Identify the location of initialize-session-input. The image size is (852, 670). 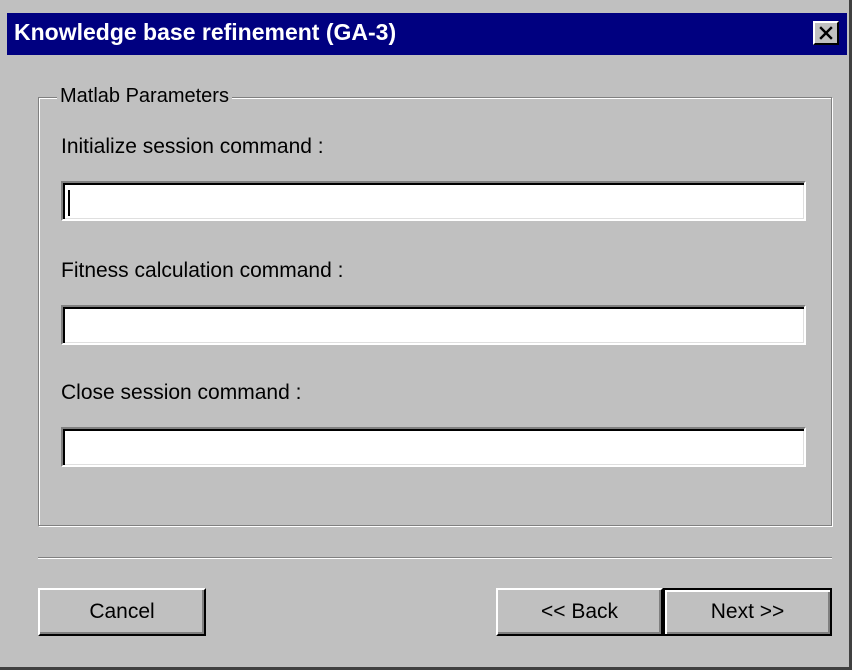
(433, 201).